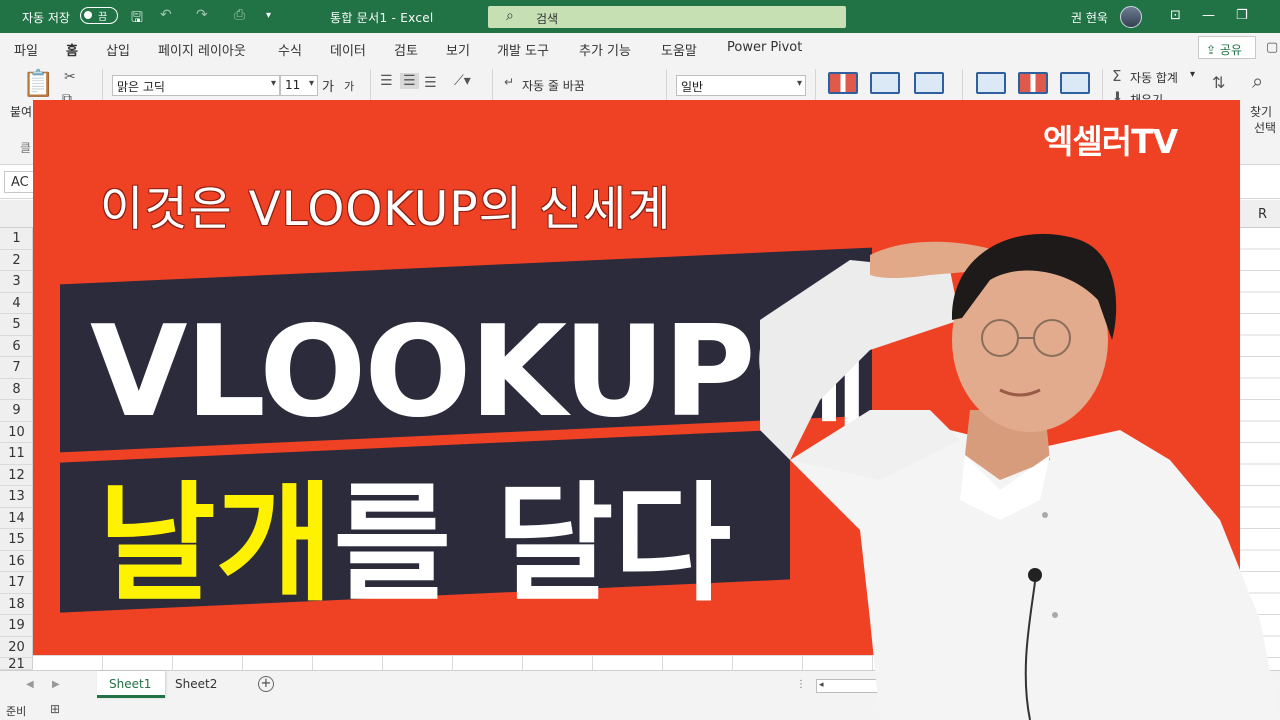 Image resolution: width=1280 pixels, height=720 pixels. What do you see at coordinates (16, 411) in the screenshot?
I see `row-header: 9` at bounding box center [16, 411].